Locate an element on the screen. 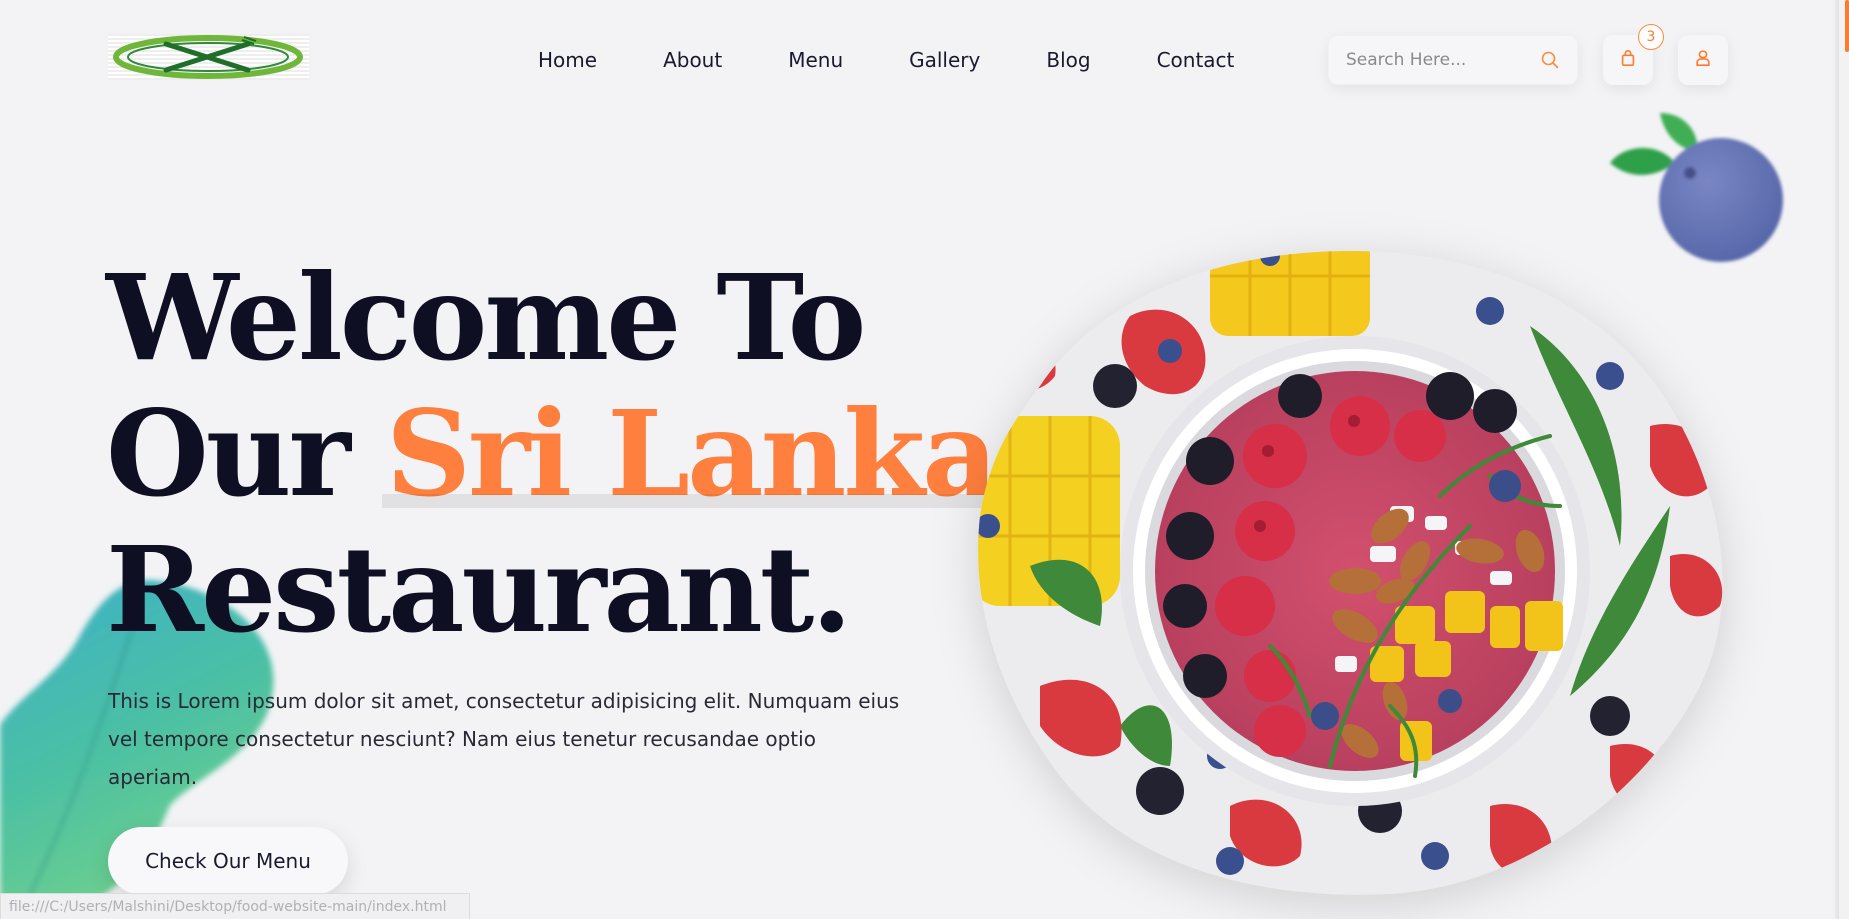 This screenshot has width=1849, height=919. scrollbar-track is located at coordinates (1844, 459).